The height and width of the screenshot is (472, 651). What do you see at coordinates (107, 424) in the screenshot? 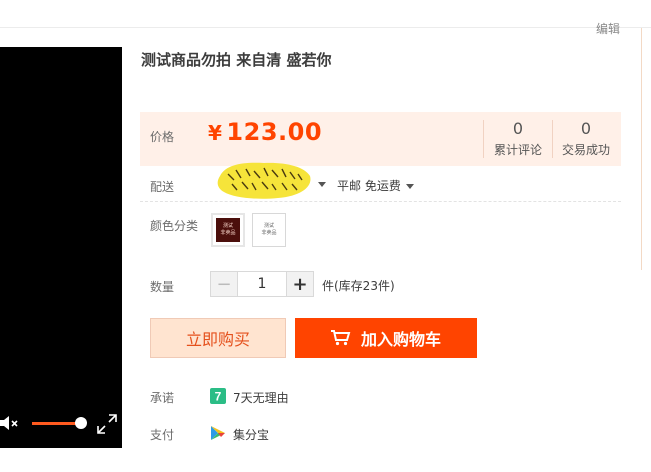
I see `fullscreen-icon` at bounding box center [107, 424].